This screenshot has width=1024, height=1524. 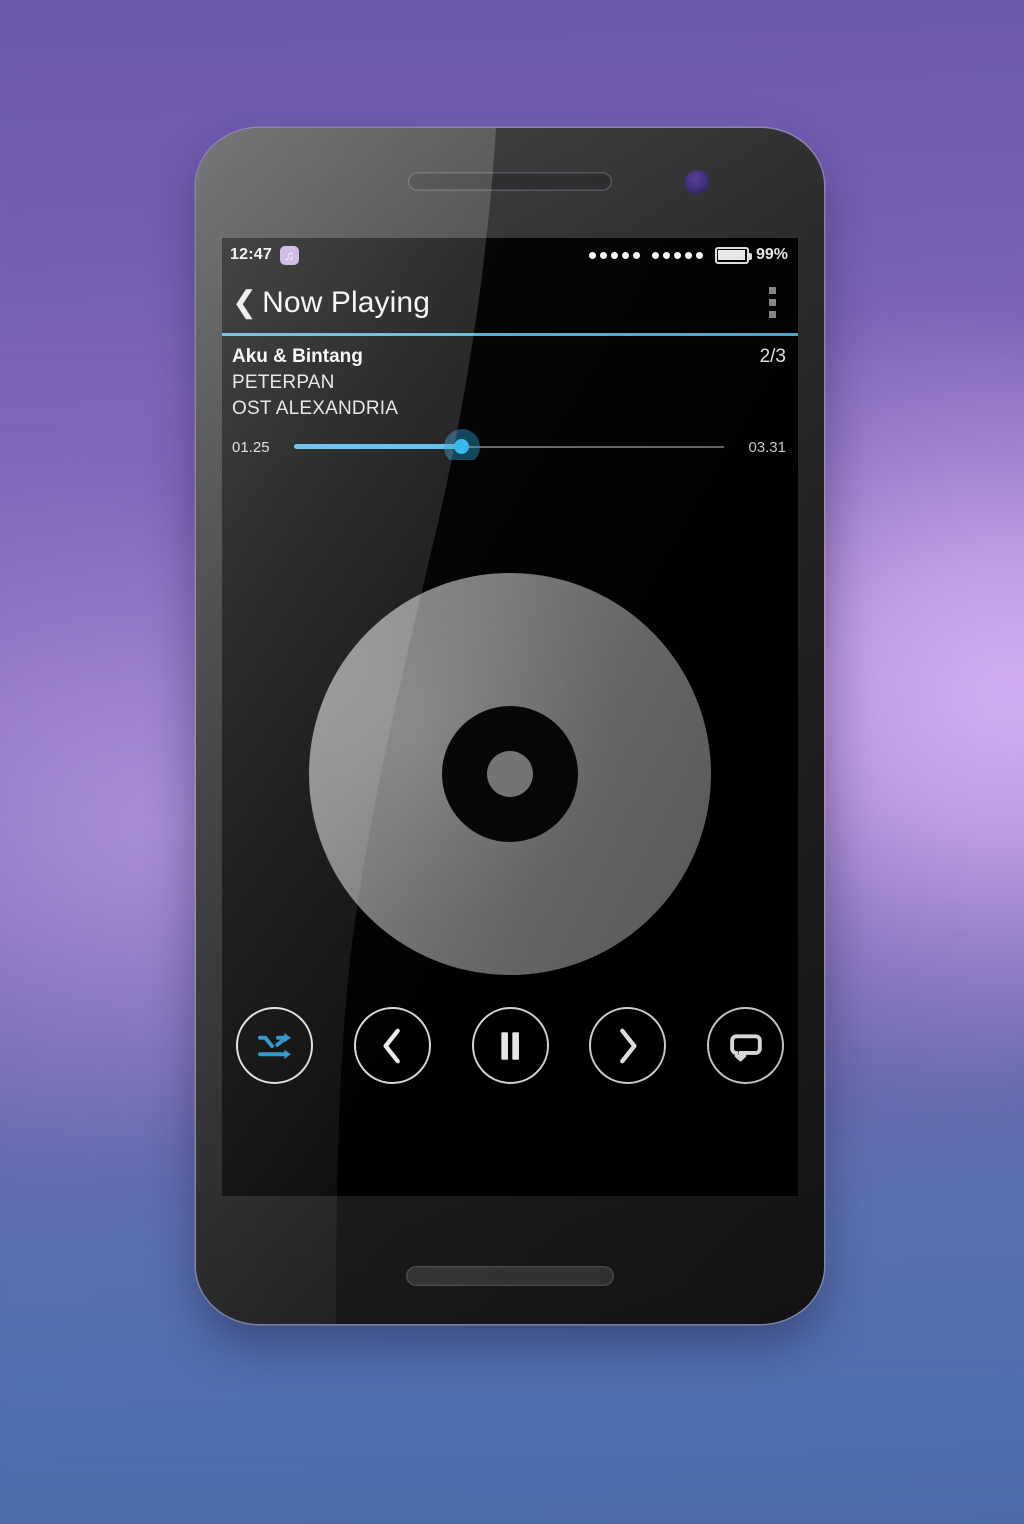 I want to click on page-title: Now Playing, so click(x=346, y=302).